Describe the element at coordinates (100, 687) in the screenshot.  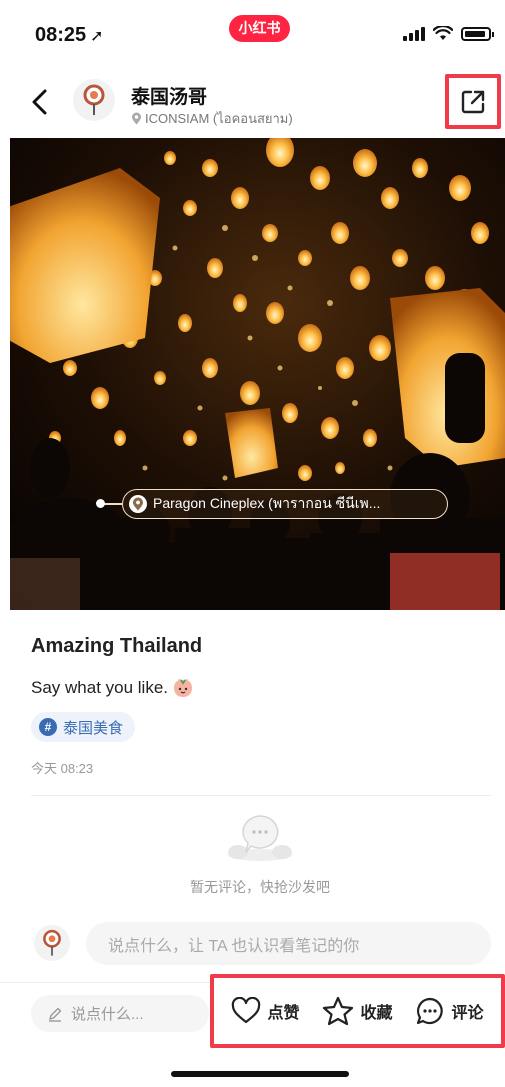
I see `post-text-content: Say what you like.` at that location.